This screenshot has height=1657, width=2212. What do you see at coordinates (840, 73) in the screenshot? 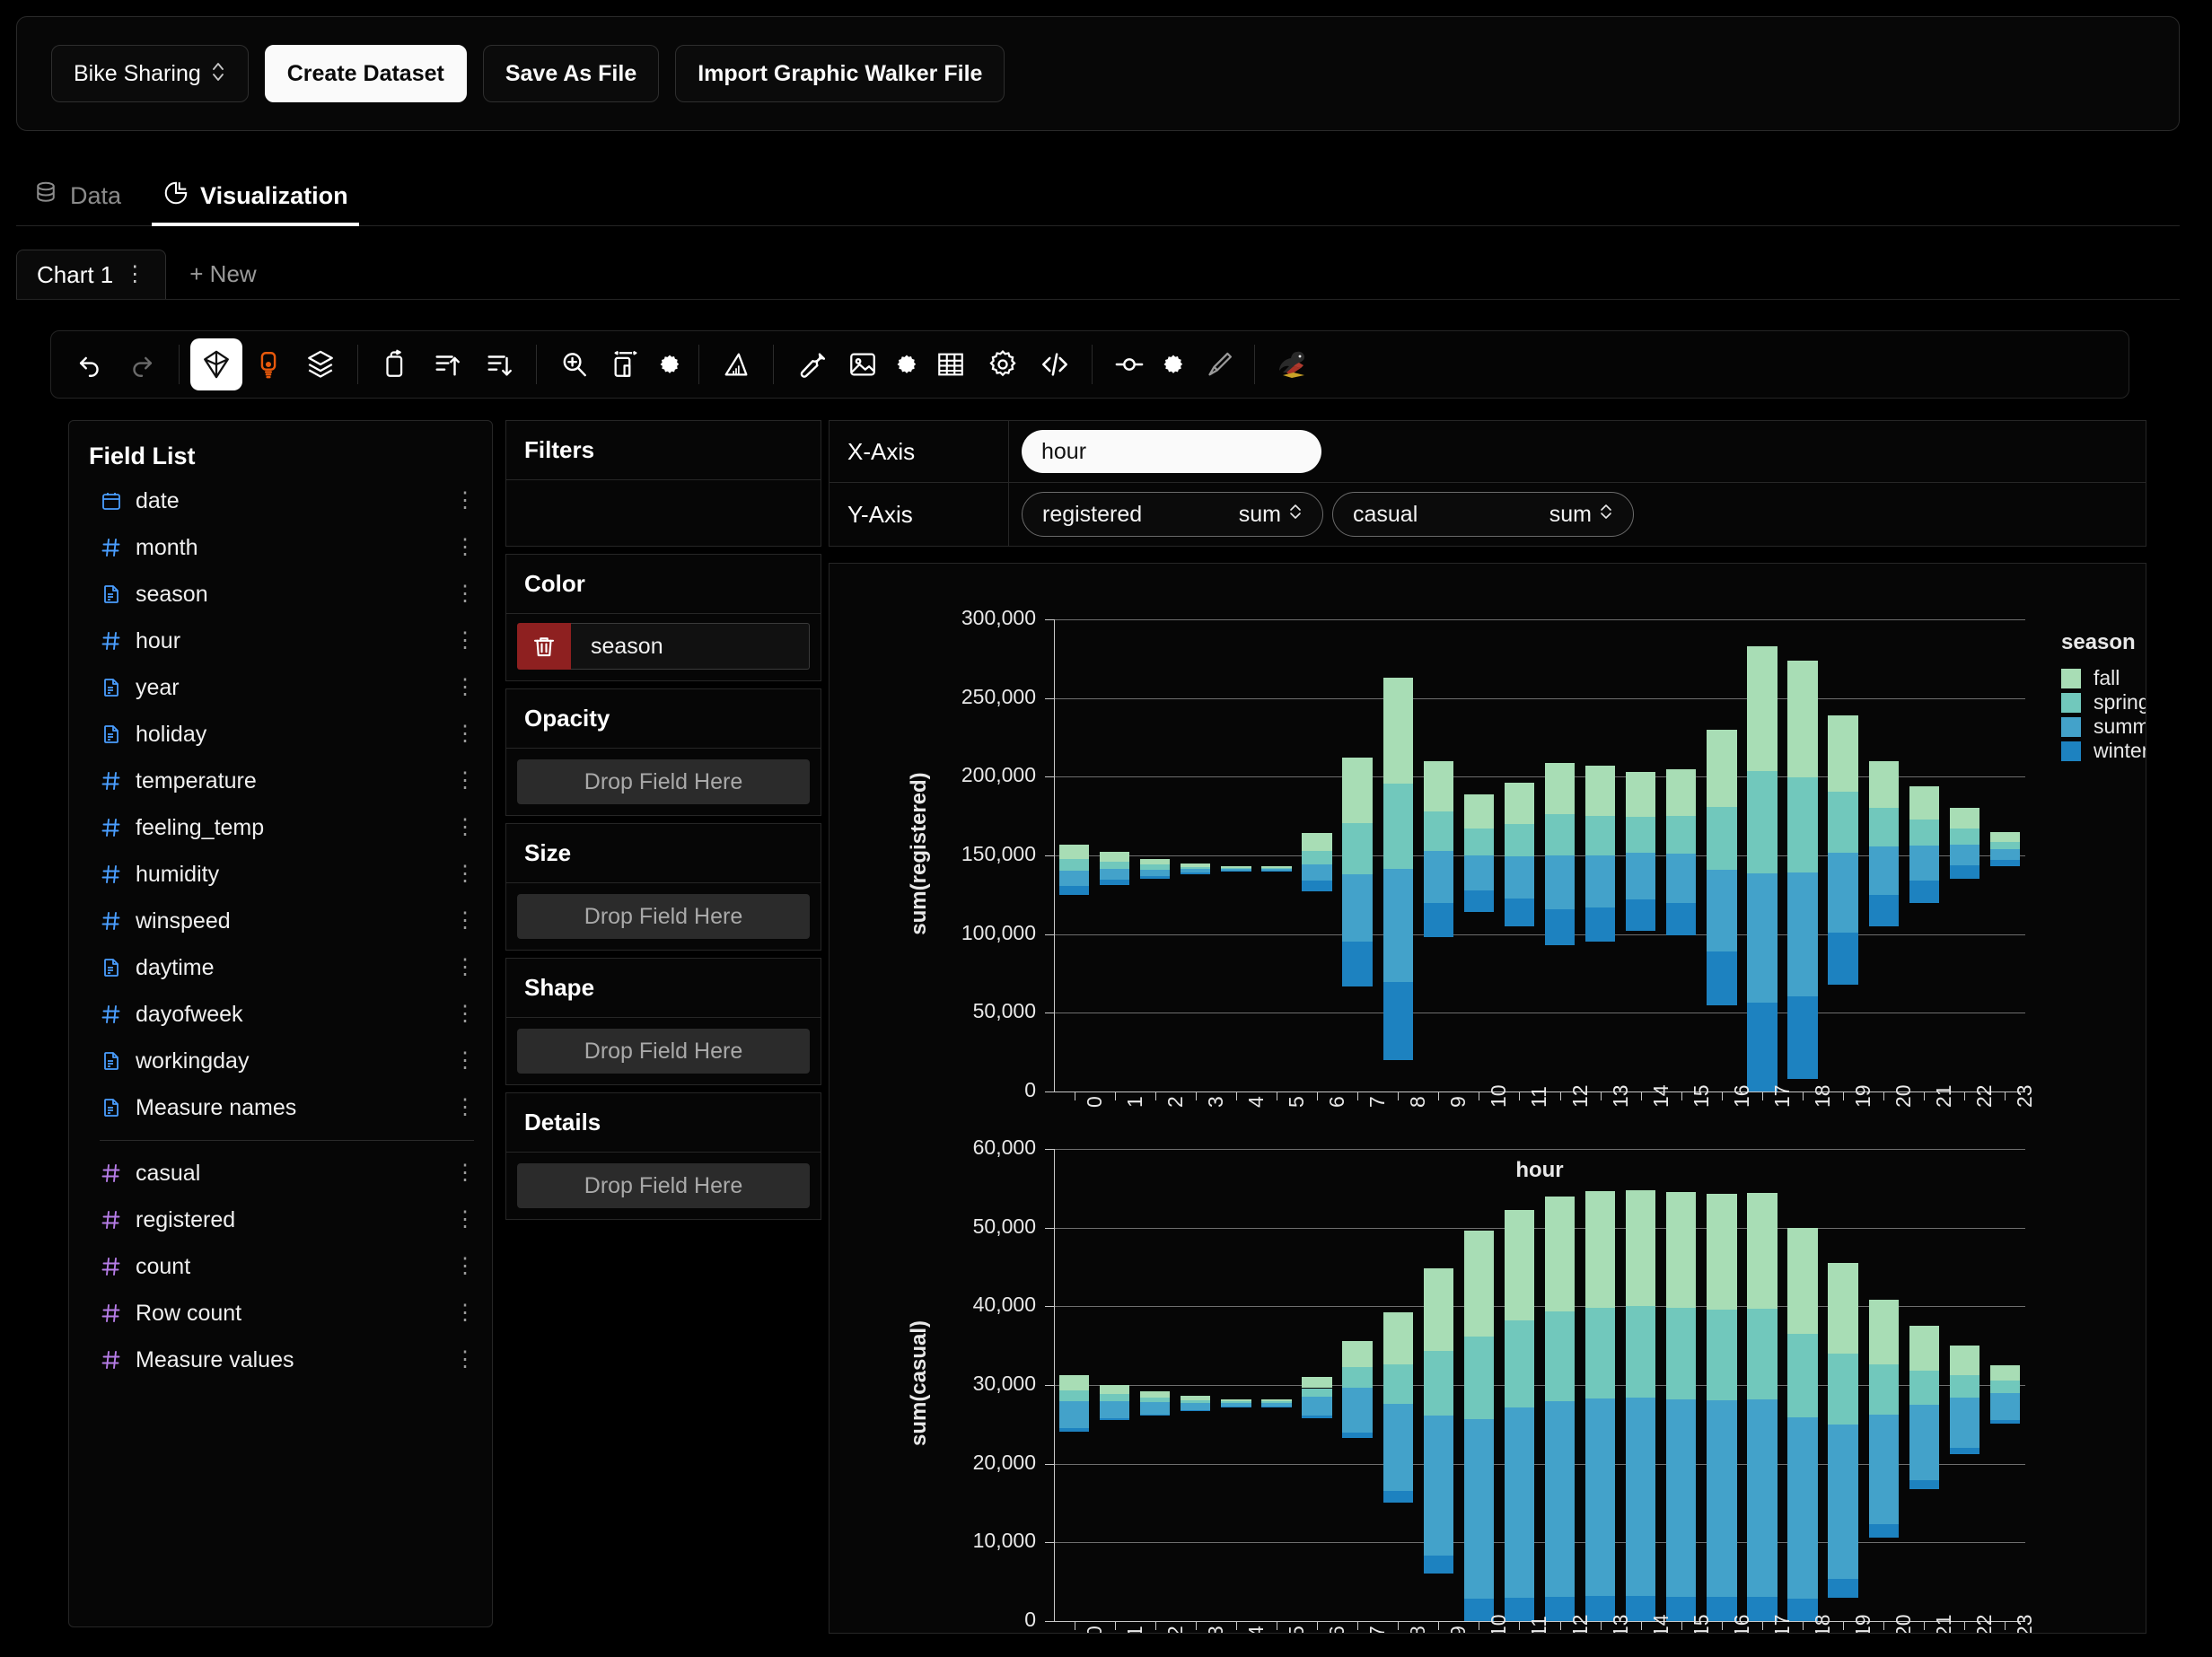
I see `import-graphic-walker-file-button: Import Graphic Walker File` at bounding box center [840, 73].